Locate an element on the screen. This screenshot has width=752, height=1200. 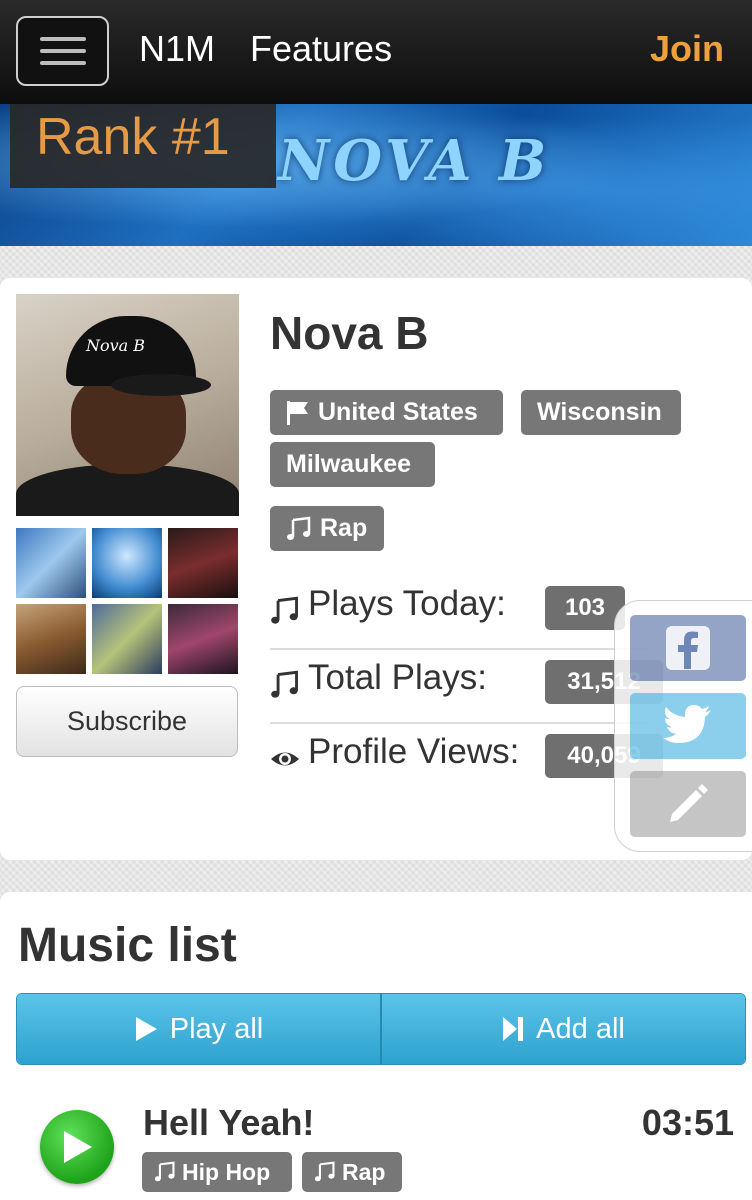
stat-label: Plays Today: is located at coordinates (407, 603).